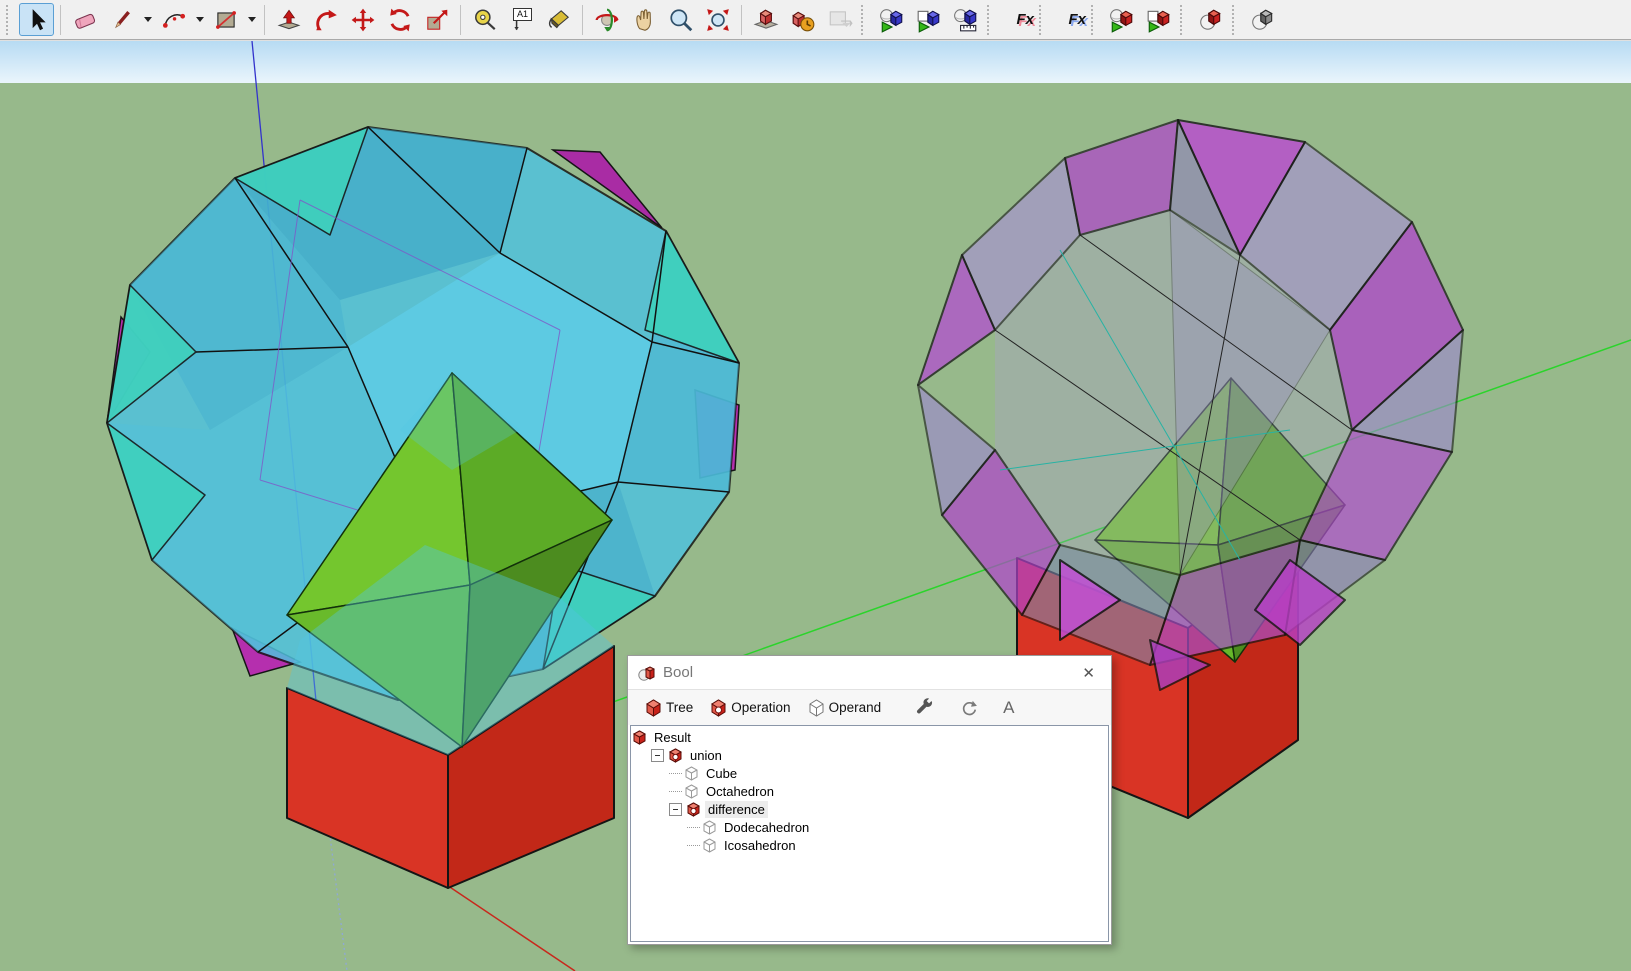 The width and height of the screenshot is (1631, 971). Describe the element at coordinates (765, 19) in the screenshot. I see `toolbar-button-model-info` at that location.